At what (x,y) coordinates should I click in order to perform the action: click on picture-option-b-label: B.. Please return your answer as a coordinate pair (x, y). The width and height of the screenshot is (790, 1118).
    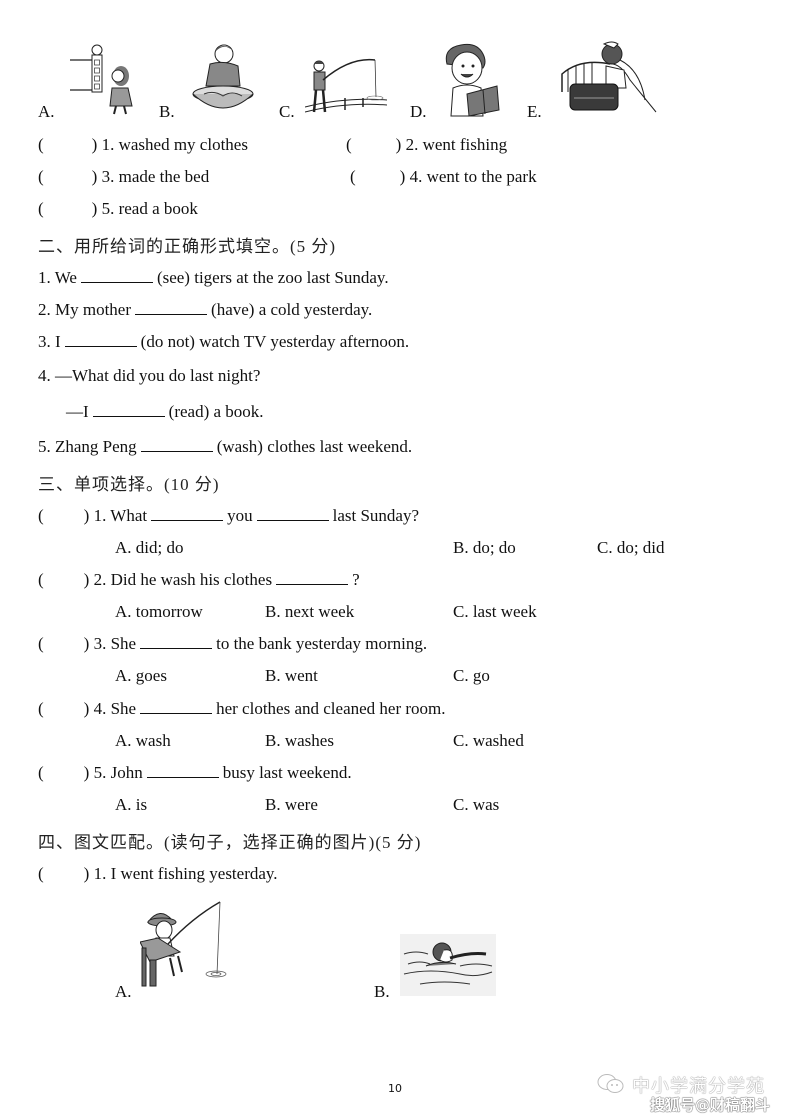
    Looking at the image, I should click on (382, 991).